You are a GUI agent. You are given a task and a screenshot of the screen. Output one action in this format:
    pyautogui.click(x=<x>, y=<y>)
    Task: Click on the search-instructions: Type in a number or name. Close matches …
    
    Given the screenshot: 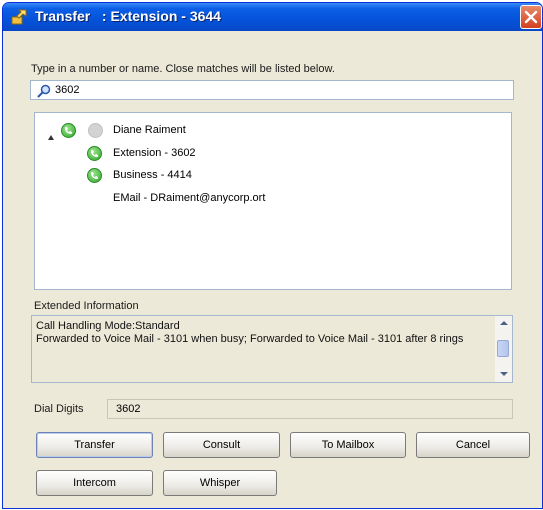 What is the action you would take?
    pyautogui.click(x=183, y=69)
    